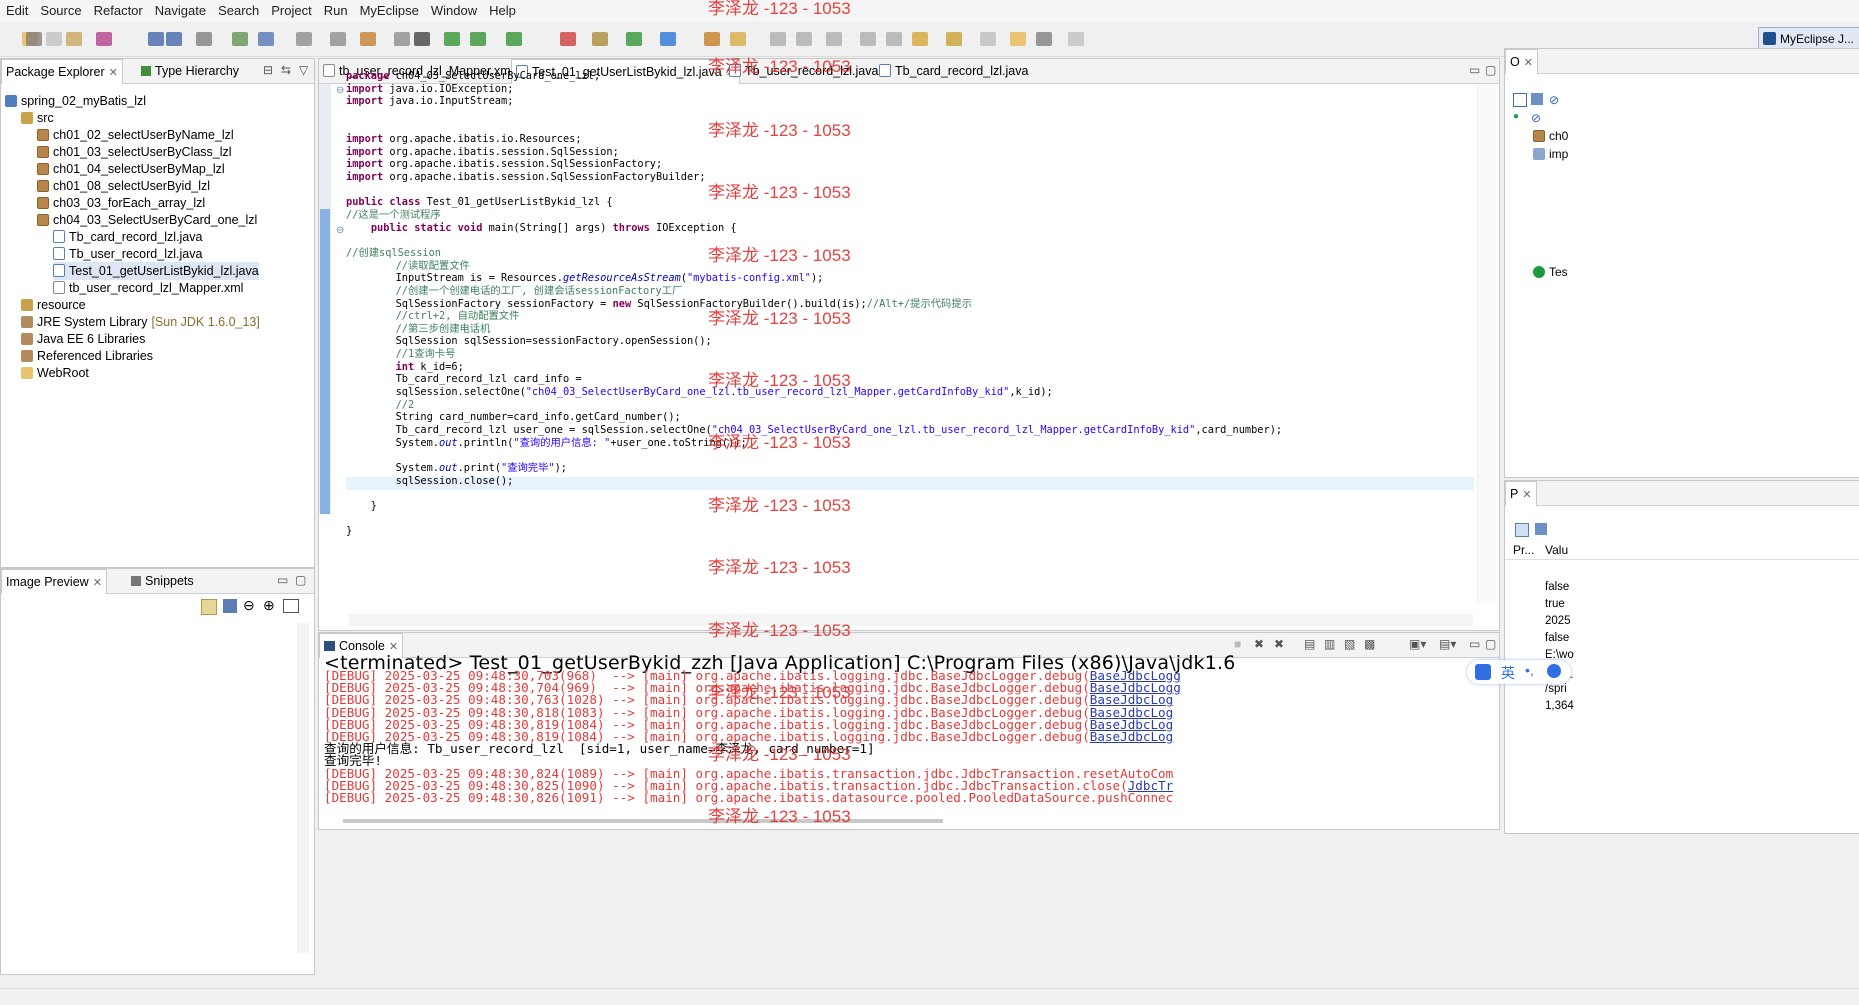  Describe the element at coordinates (148, 288) in the screenshot. I see `tree-item: tb_user_record_lzl_Mapper.xml` at that location.